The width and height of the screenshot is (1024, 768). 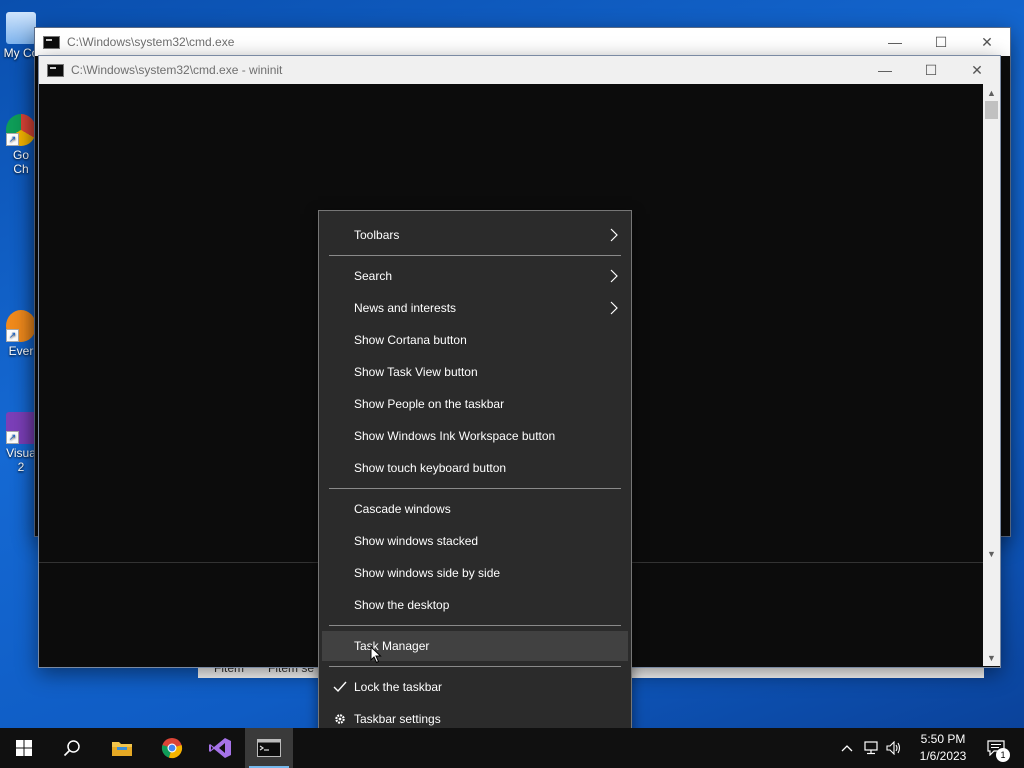 What do you see at coordinates (943, 748) in the screenshot?
I see `system-clock: 5:50 PM 1/6/2023` at bounding box center [943, 748].